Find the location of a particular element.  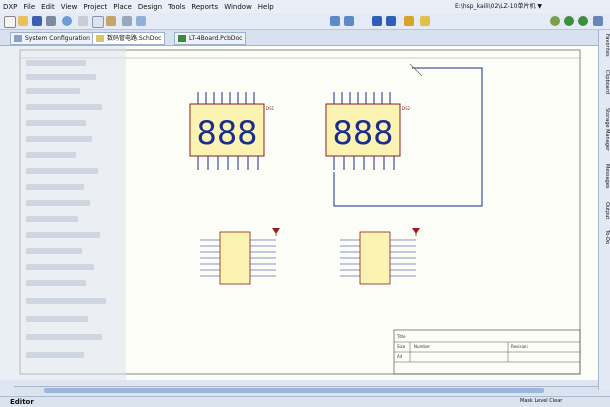

bus-icon is located at coordinates (391, 21).